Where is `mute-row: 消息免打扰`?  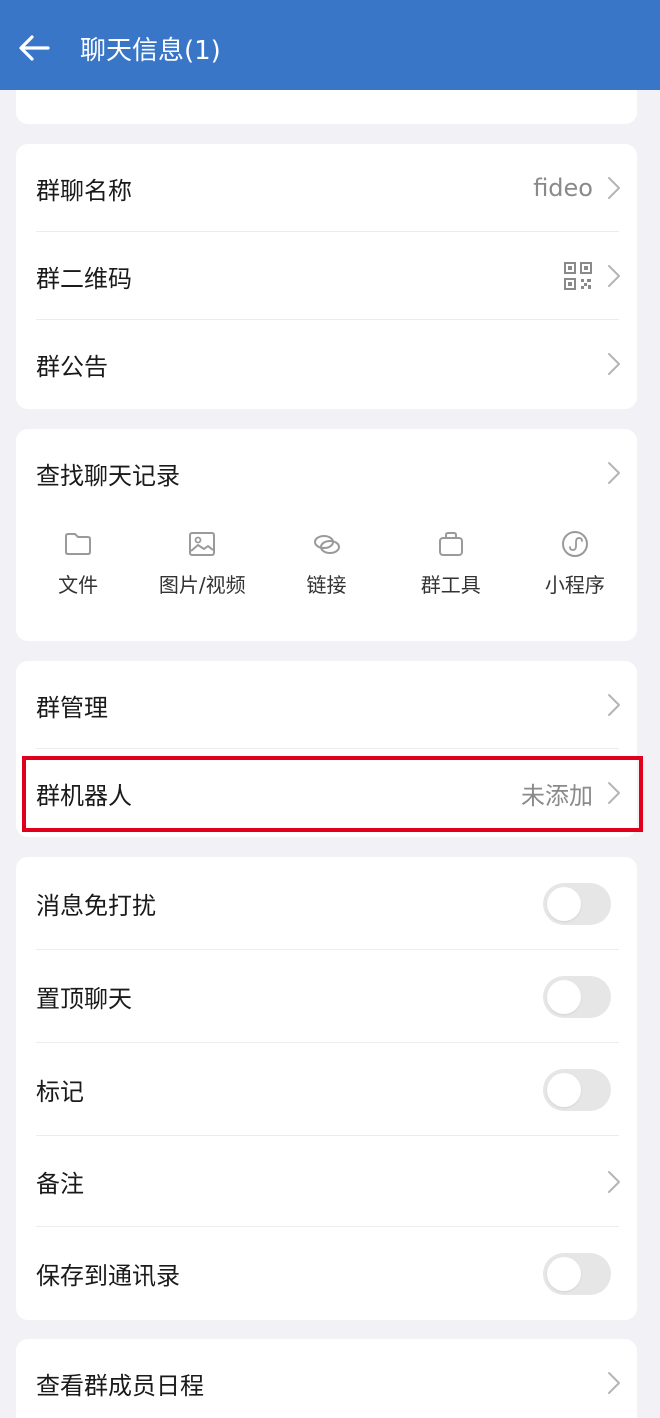 mute-row: 消息免打扰 is located at coordinates (326, 903).